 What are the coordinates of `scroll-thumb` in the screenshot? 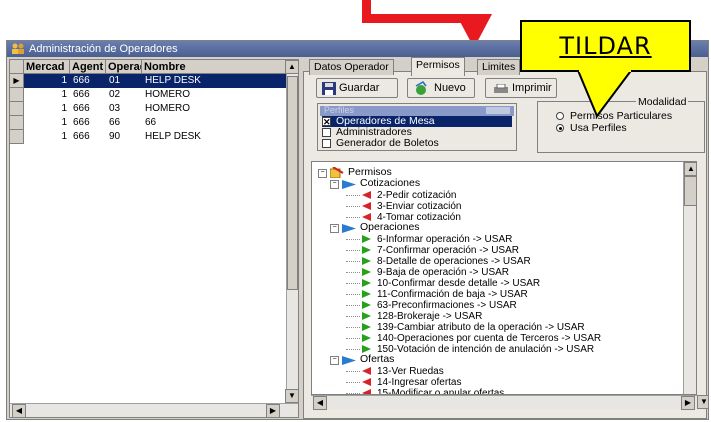 It's located at (292, 183).